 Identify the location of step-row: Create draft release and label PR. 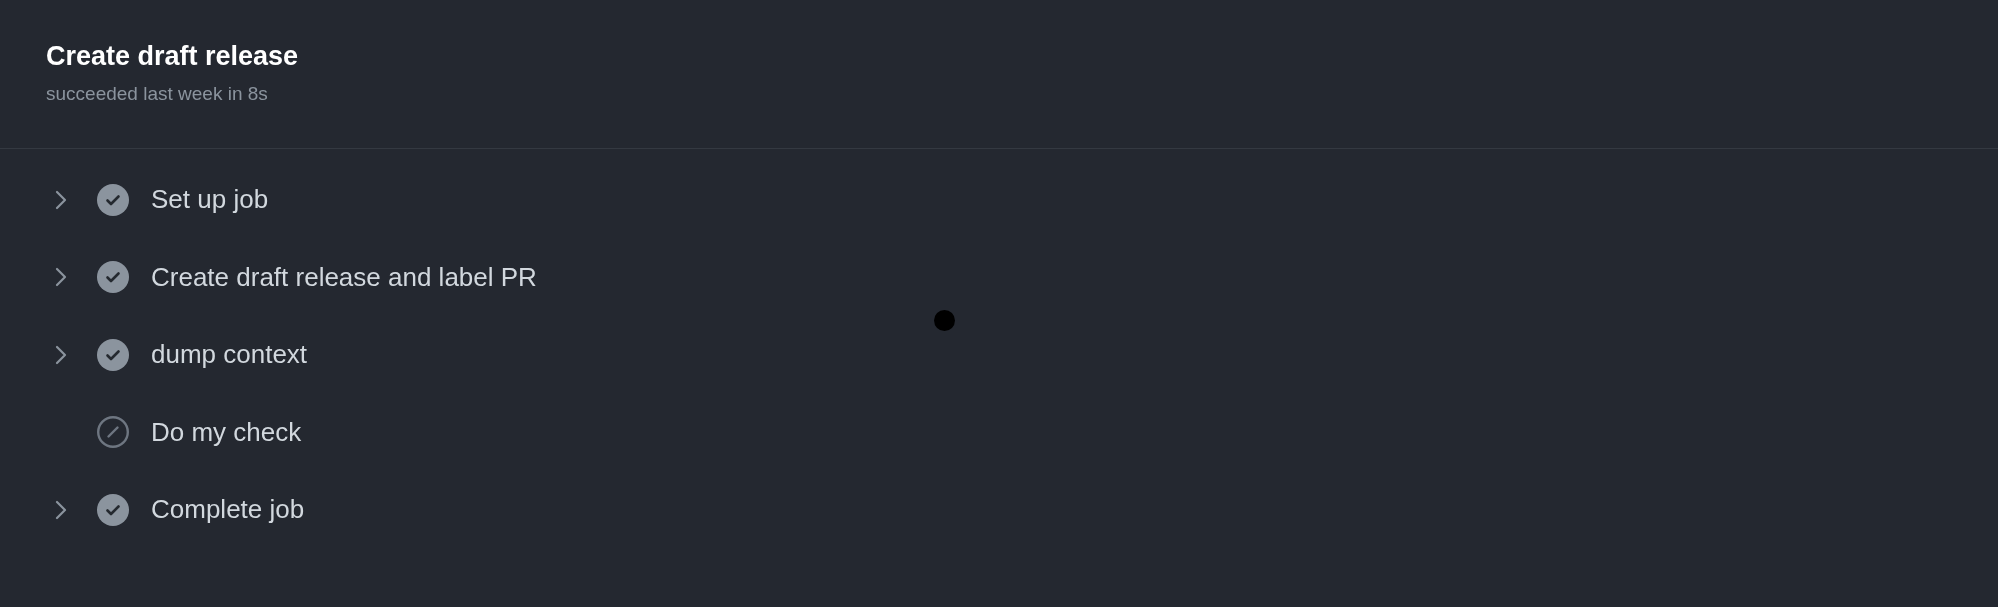
(999, 277).